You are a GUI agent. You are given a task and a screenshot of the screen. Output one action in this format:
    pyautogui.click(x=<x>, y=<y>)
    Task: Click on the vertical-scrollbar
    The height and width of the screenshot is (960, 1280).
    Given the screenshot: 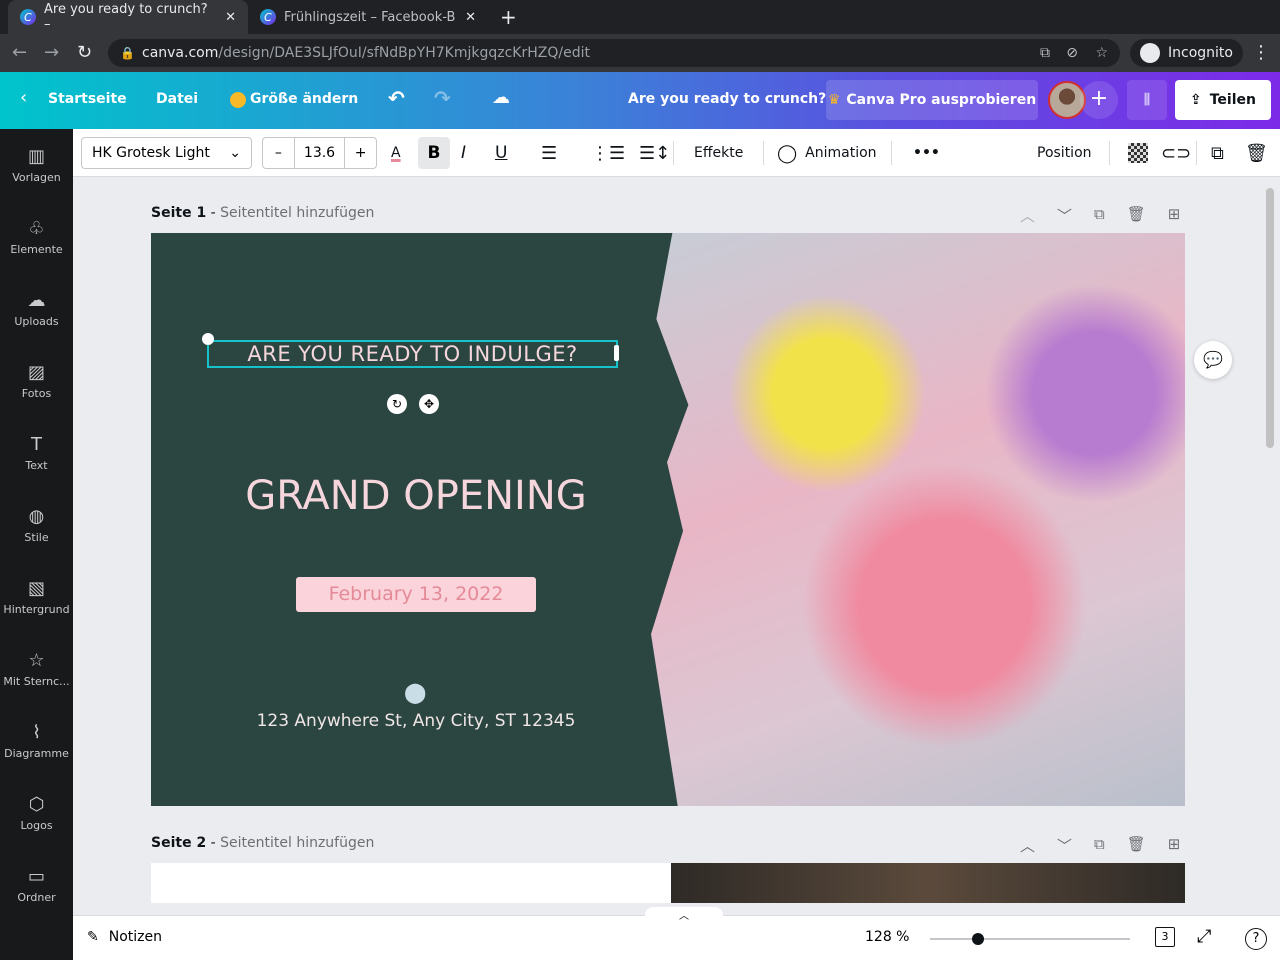 What is the action you would take?
    pyautogui.click(x=1271, y=540)
    